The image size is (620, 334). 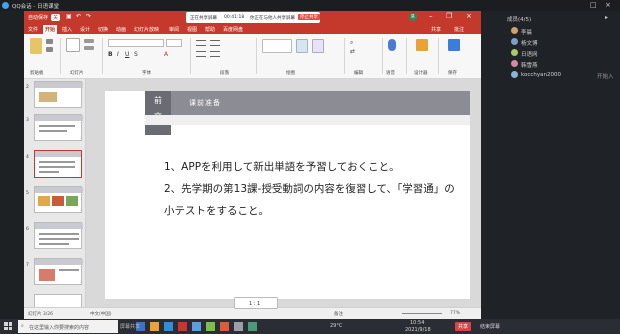 What do you see at coordinates (158, 100) in the screenshot?
I see `slide-tag-line1: 前` at bounding box center [158, 100].